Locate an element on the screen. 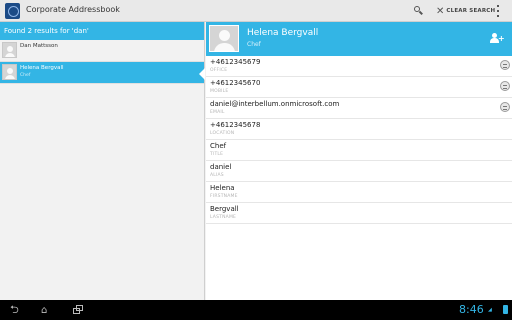 This screenshot has height=320, width=512. field-label: LOCATION is located at coordinates (222, 133).